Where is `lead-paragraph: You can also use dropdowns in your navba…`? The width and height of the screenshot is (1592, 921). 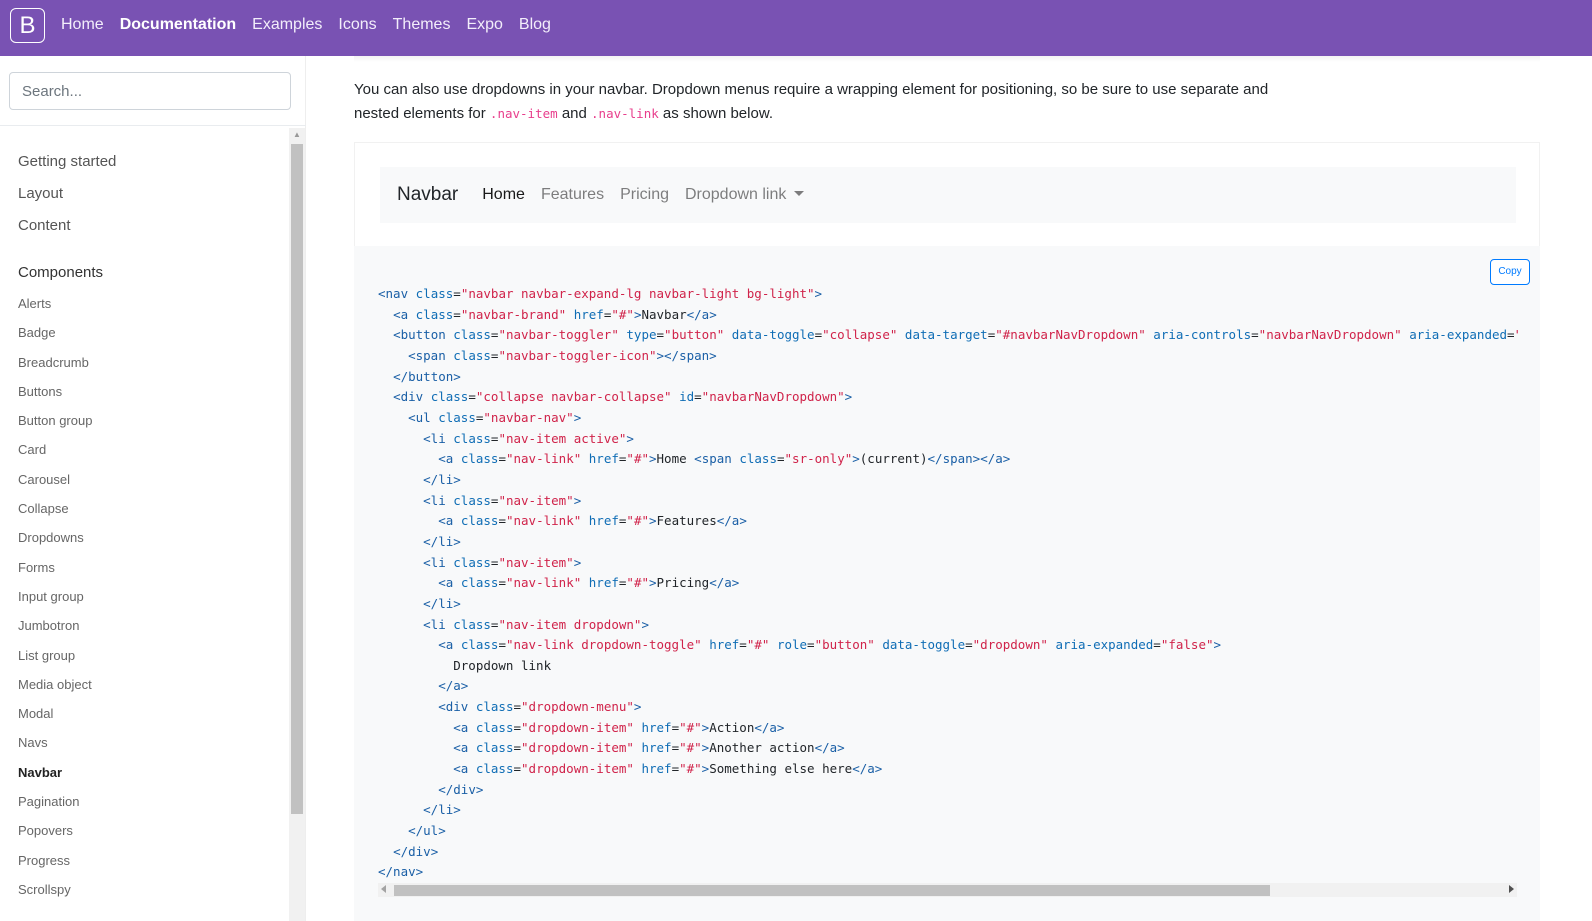 lead-paragraph: You can also use dropdowns in your navba… is located at coordinates (824, 102).